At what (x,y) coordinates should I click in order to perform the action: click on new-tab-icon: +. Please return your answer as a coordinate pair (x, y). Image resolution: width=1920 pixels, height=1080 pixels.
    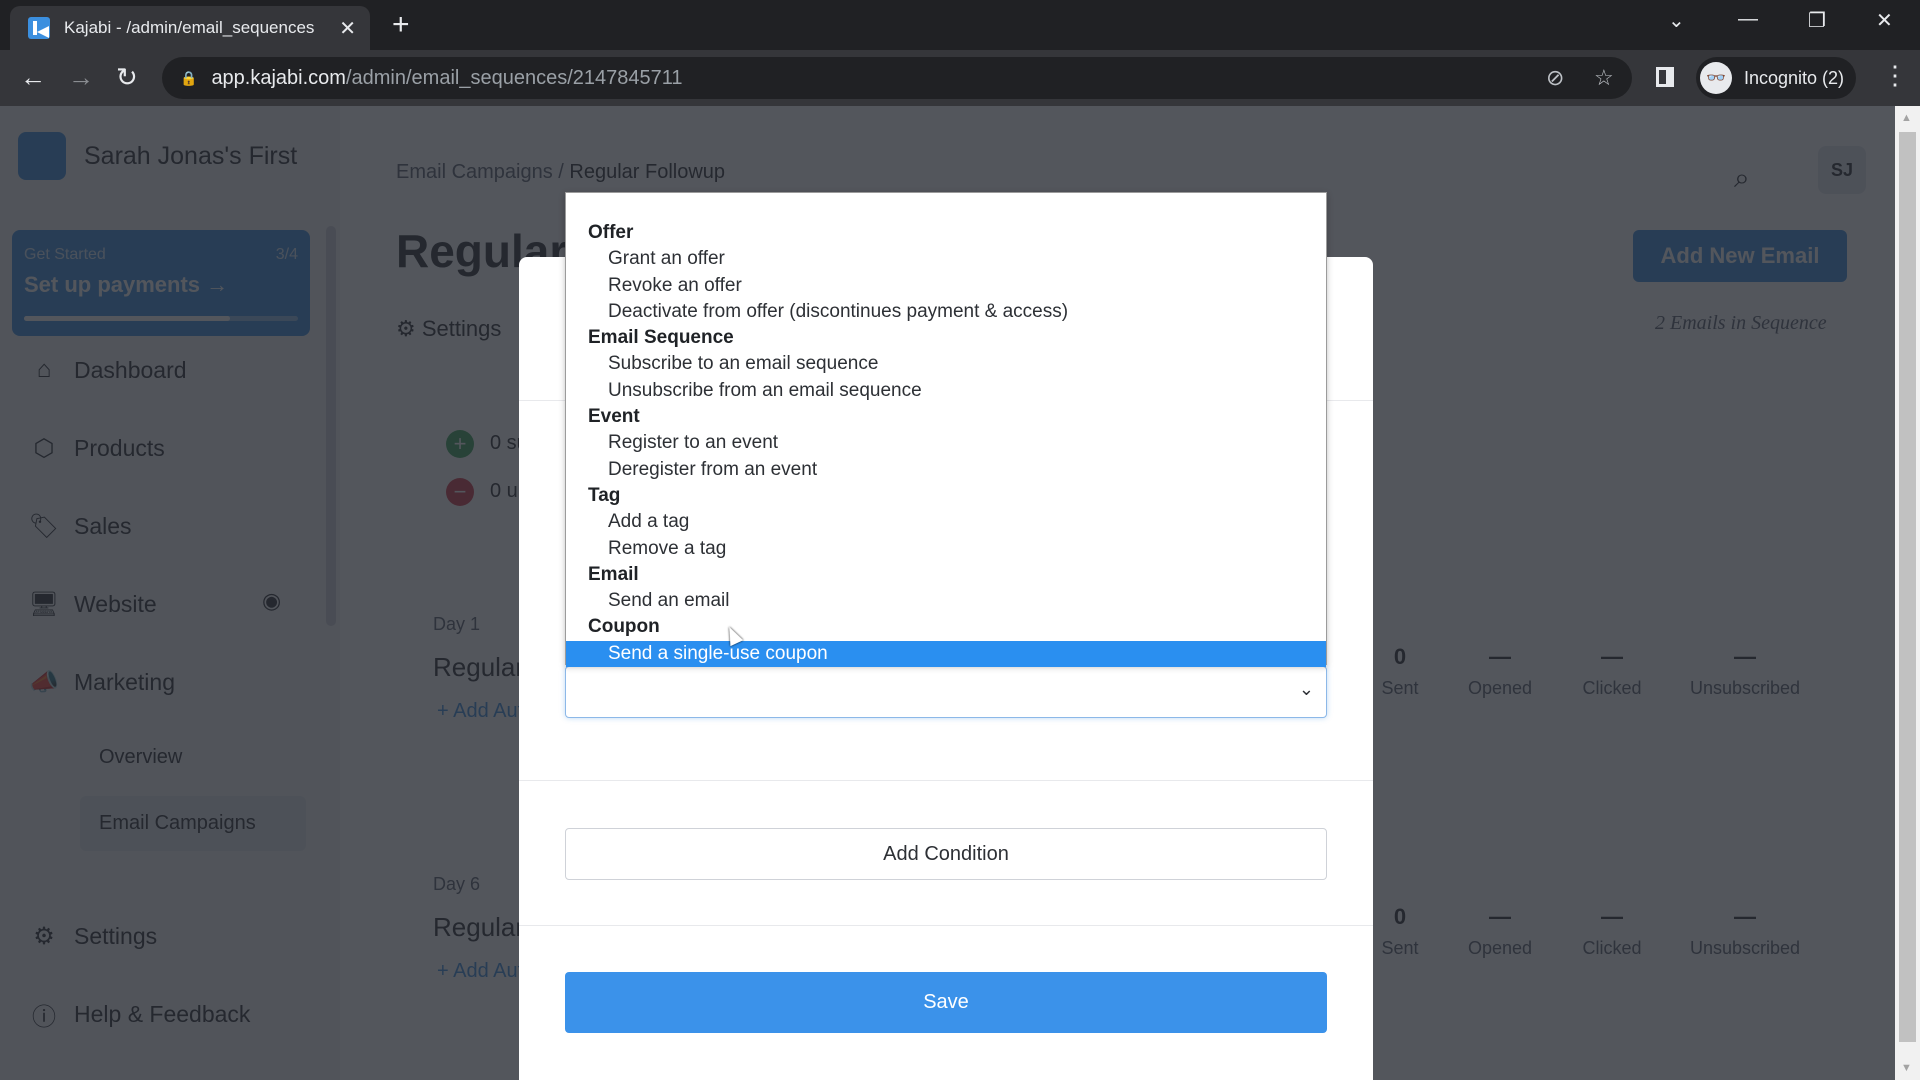
    Looking at the image, I should click on (401, 25).